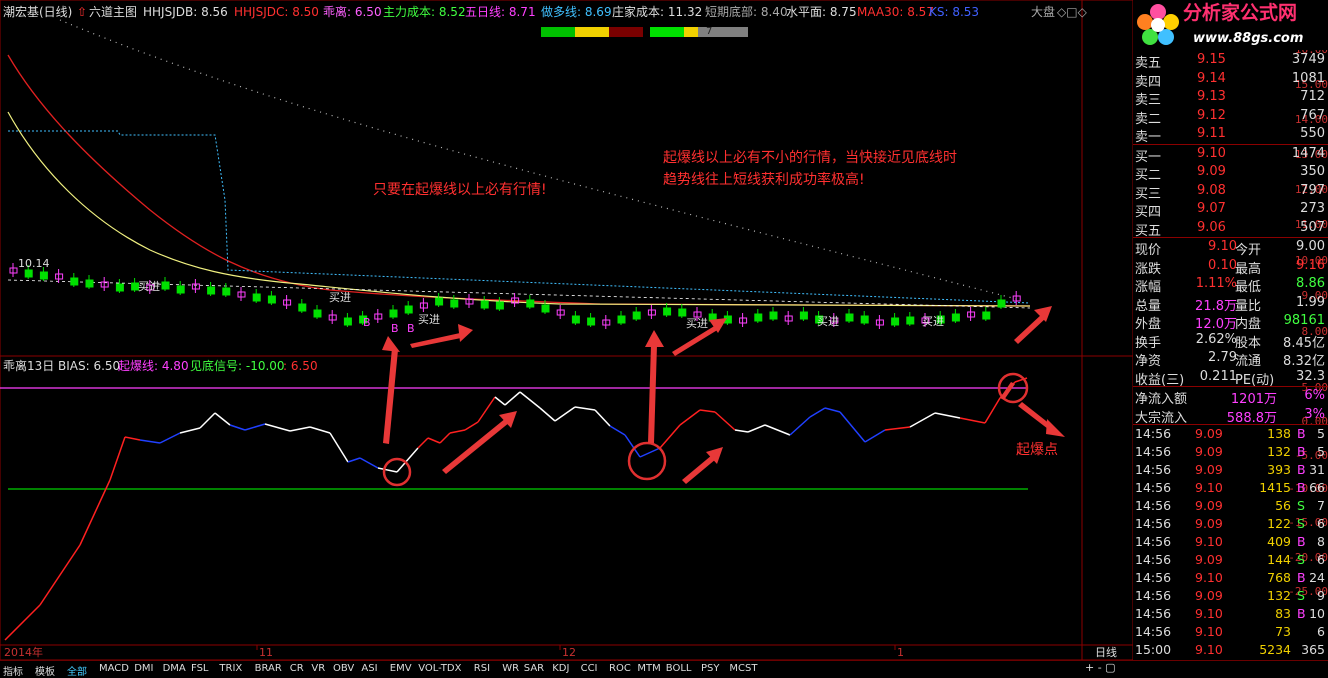 The height and width of the screenshot is (678, 1328). Describe the element at coordinates (1230, 378) in the screenshot. I see `stat-row: 收益(三) 0.211 PE(动) 32.3` at that location.